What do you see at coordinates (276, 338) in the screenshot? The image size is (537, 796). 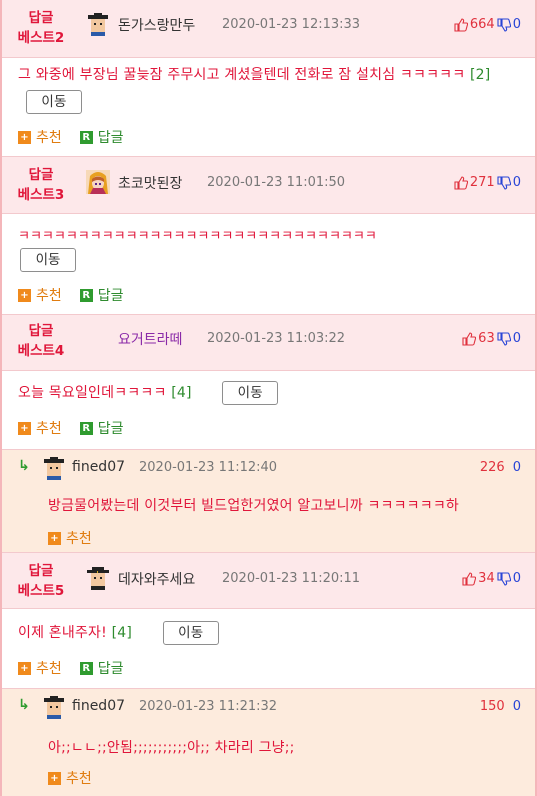 I see `comment-date: 2020-01-23 11:03:22` at bounding box center [276, 338].